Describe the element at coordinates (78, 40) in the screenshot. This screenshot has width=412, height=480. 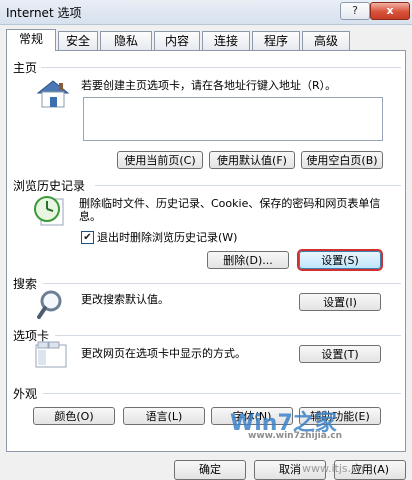
I see `tab-security: 安全` at that location.